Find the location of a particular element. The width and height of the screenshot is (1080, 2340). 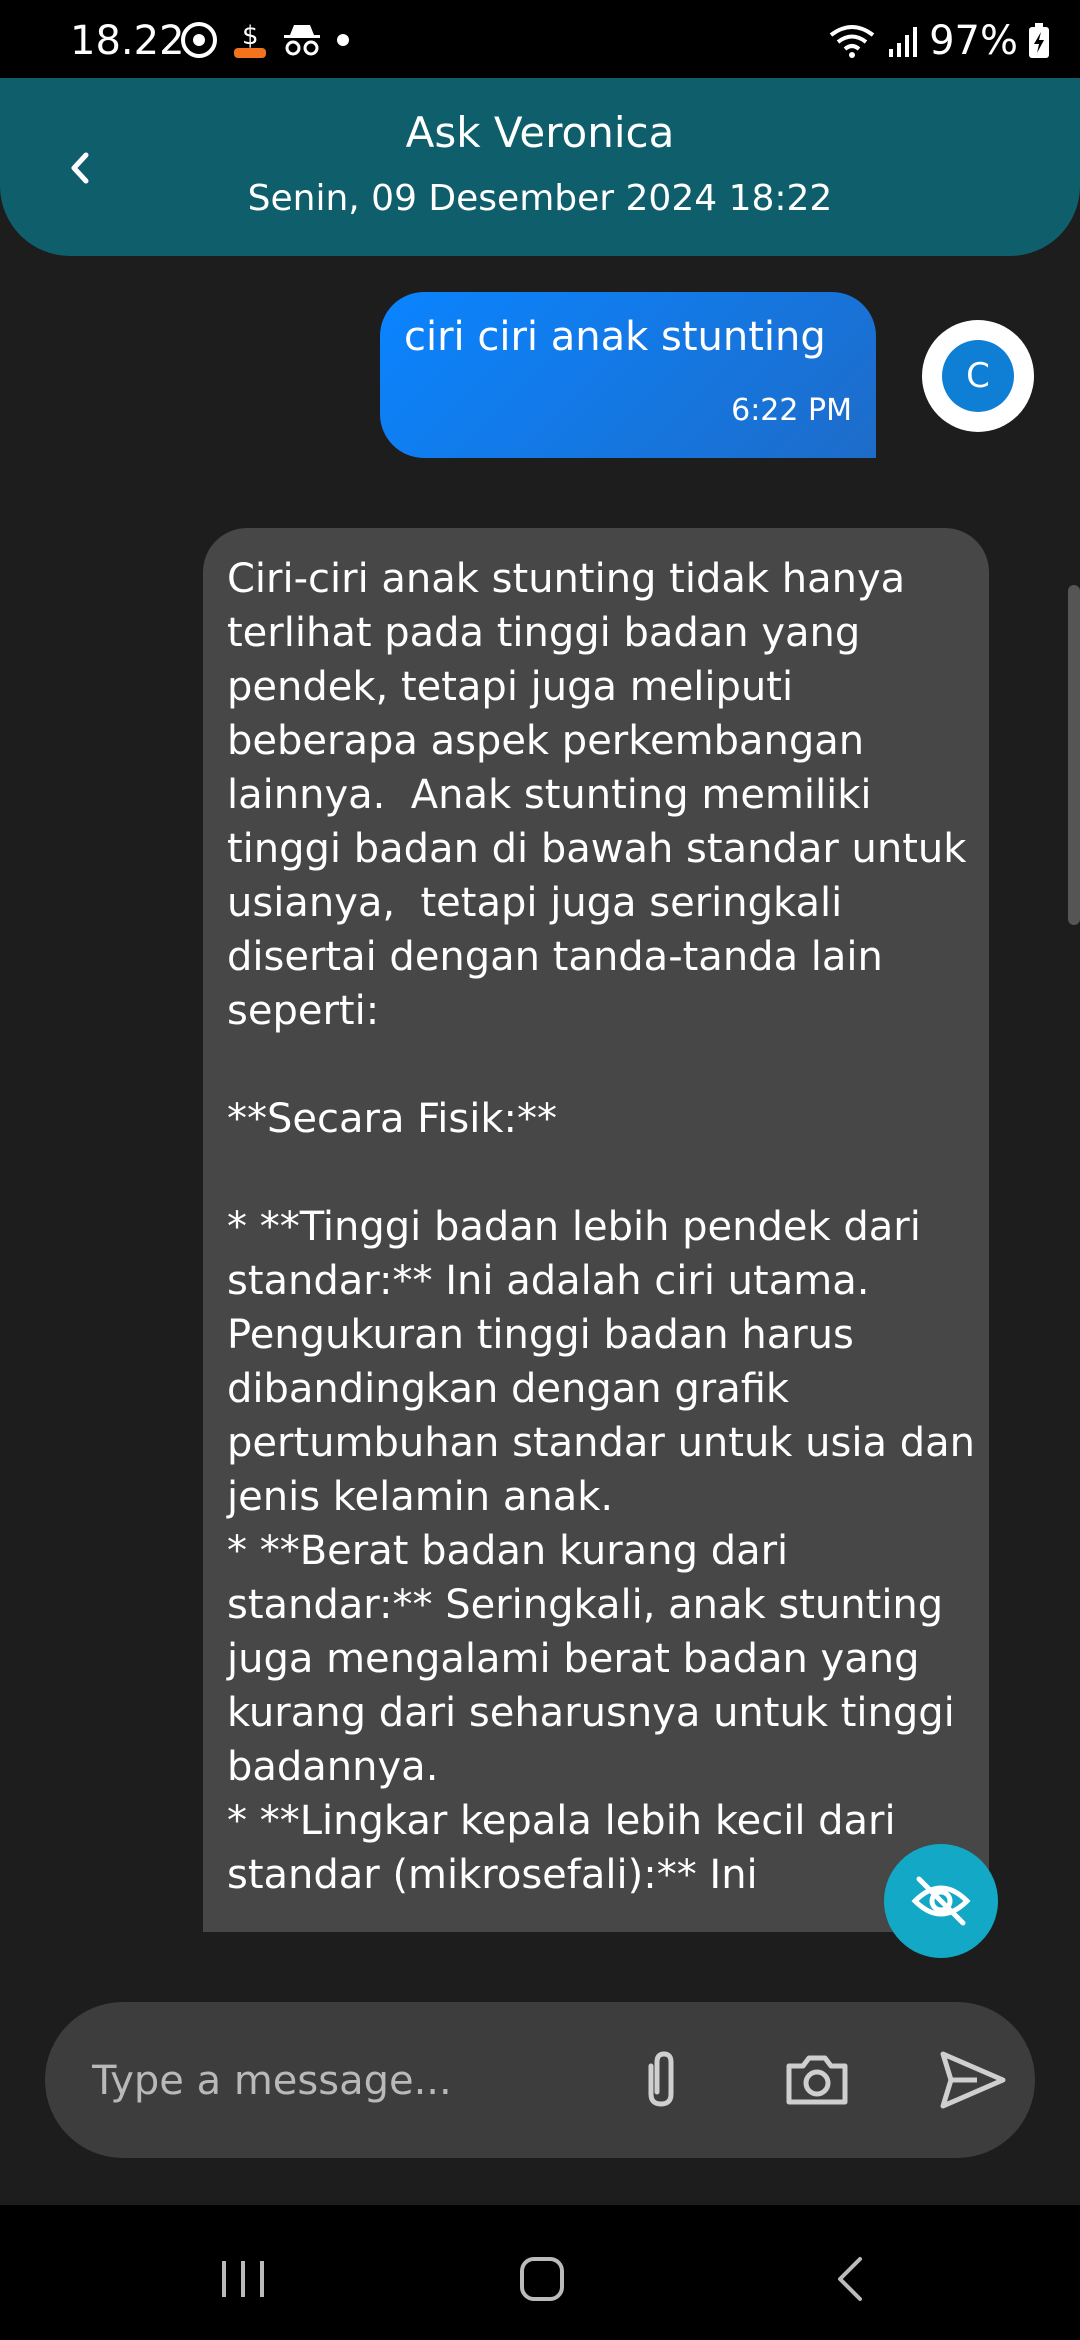

target-icon is located at coordinates (199, 40).